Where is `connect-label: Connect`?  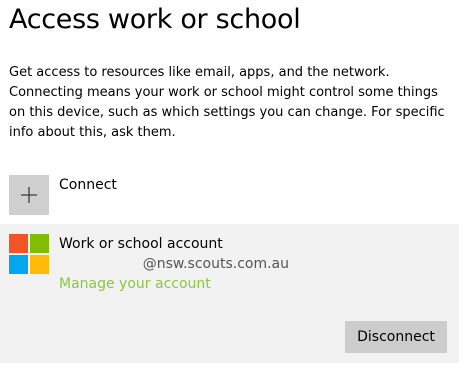
connect-label: Connect is located at coordinates (88, 185).